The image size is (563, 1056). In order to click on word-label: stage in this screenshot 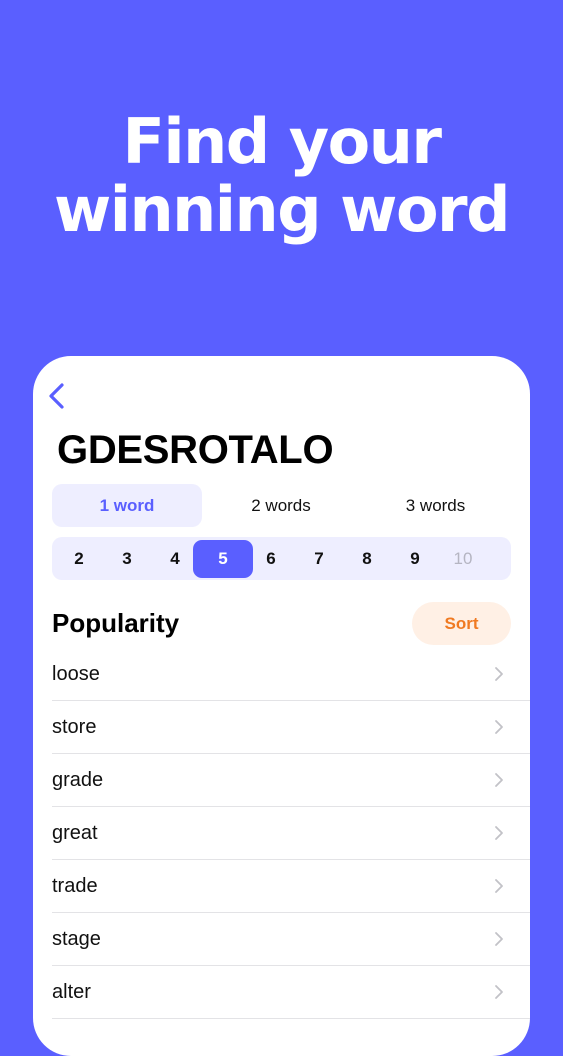, I will do `click(76, 938)`.